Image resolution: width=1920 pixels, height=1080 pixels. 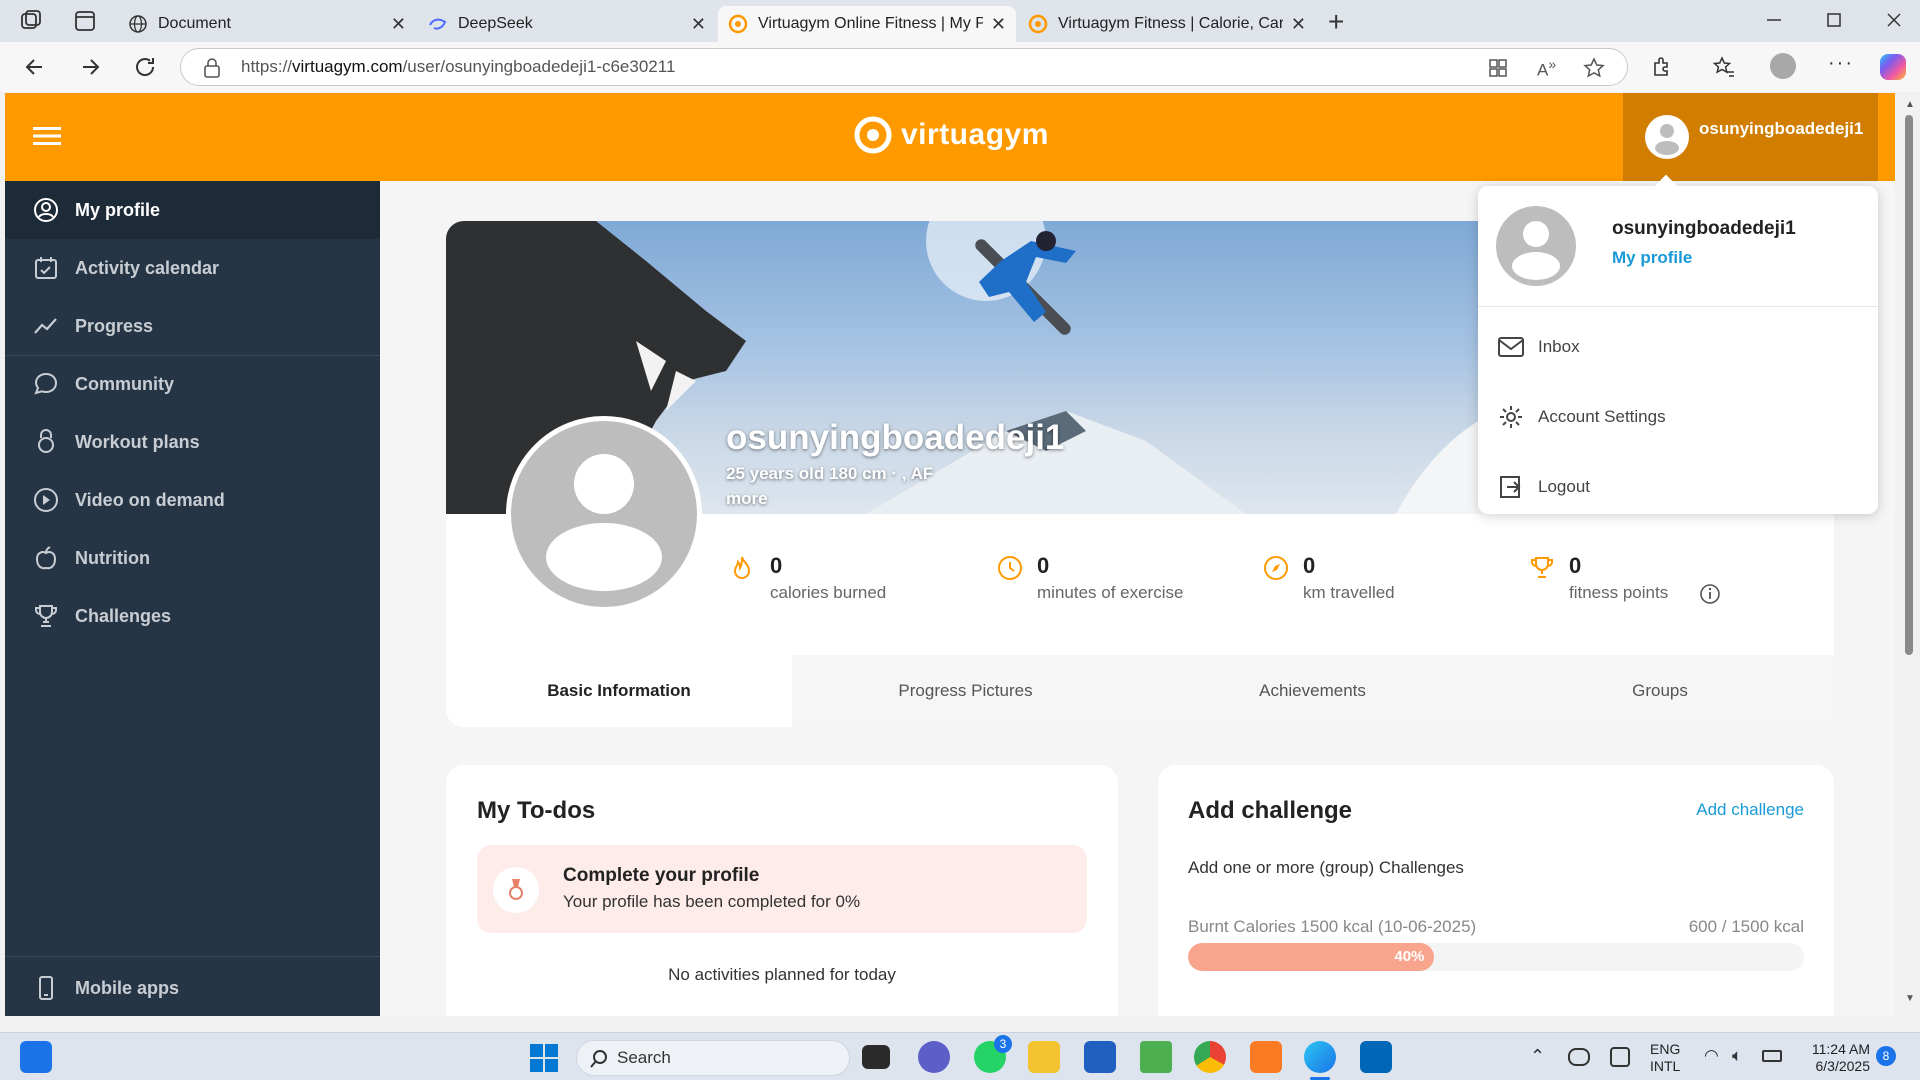 What do you see at coordinates (1724, 67) in the screenshot?
I see `favorites-icon` at bounding box center [1724, 67].